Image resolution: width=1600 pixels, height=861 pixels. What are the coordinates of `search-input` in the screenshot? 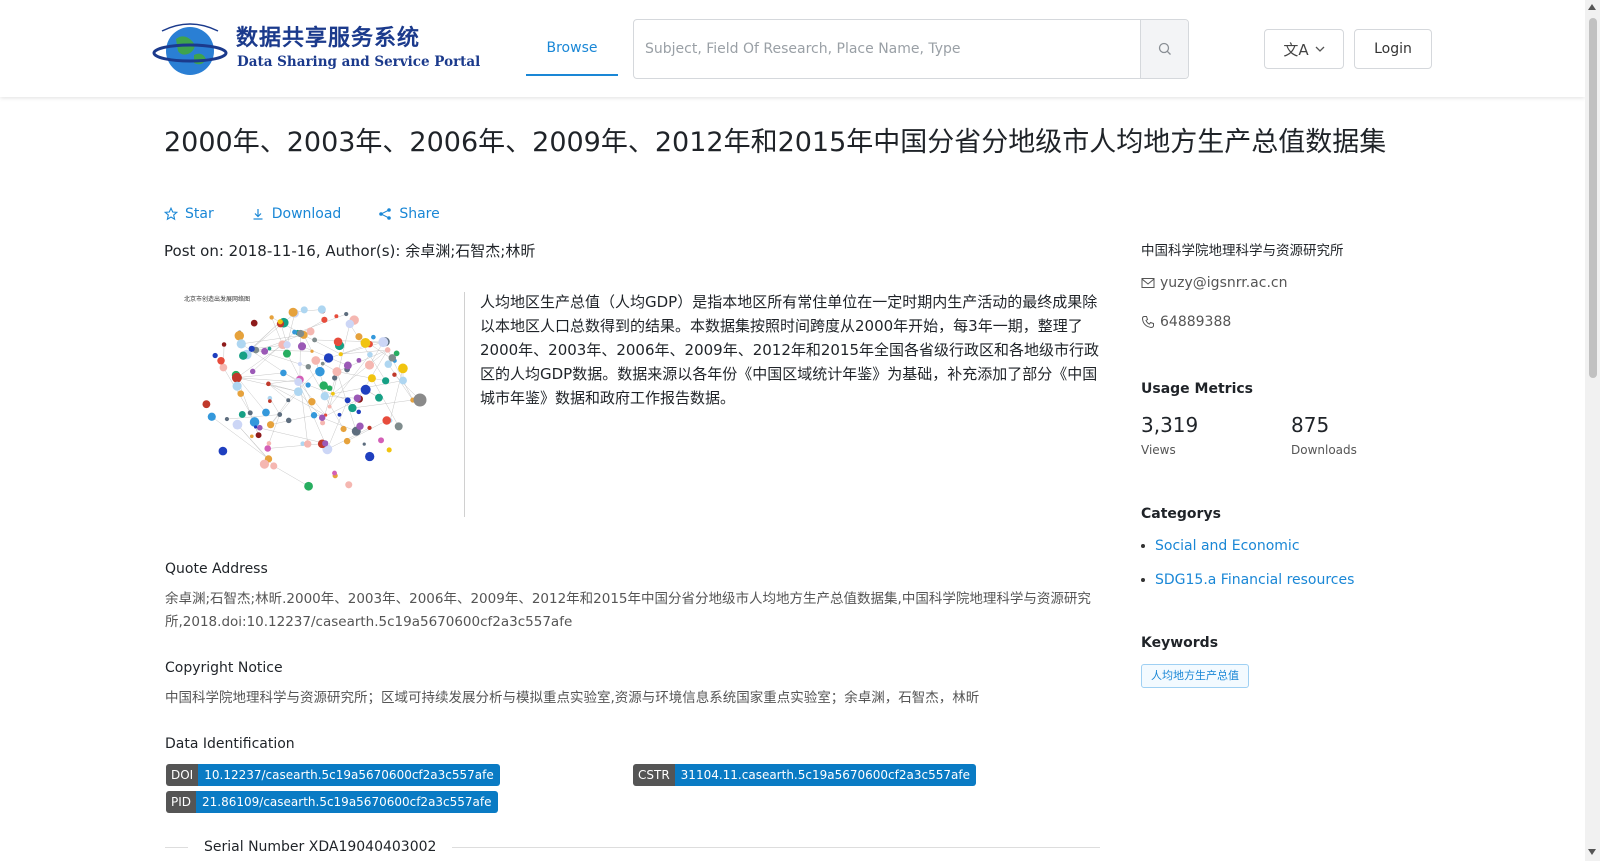 It's located at (887, 49).